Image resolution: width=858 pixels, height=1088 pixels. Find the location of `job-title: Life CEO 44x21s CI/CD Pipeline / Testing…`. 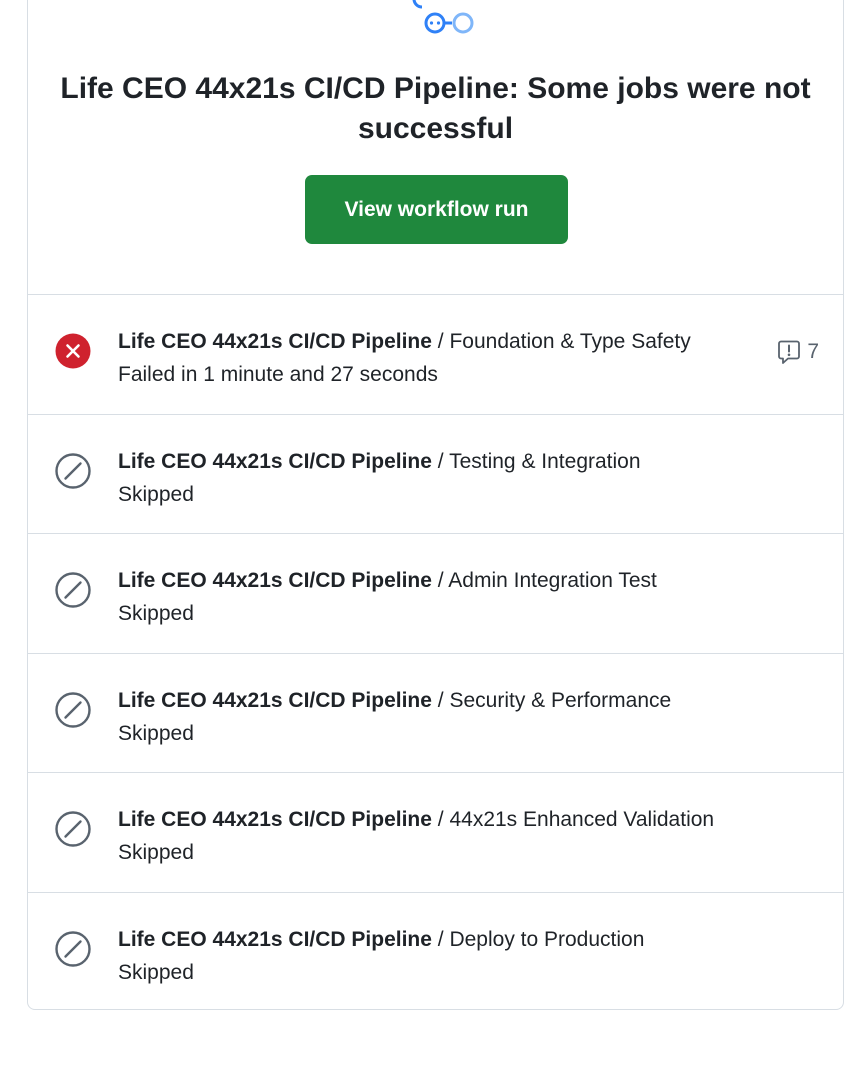

job-title: Life CEO 44x21s CI/CD Pipeline / Testing… is located at coordinates (435, 461).